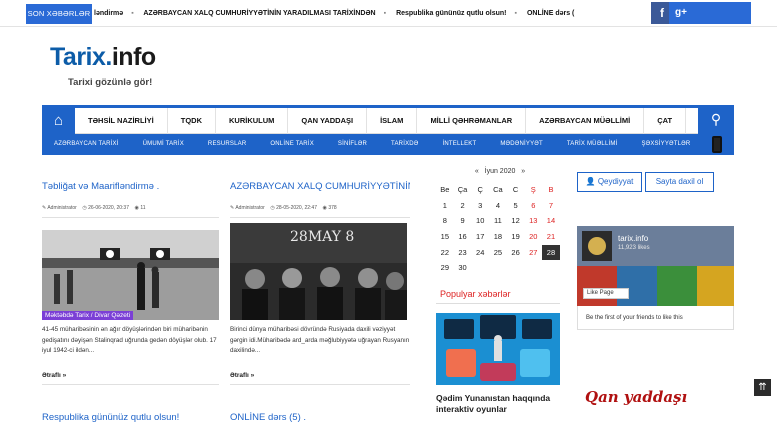  Describe the element at coordinates (477, 171) in the screenshot. I see `calendar-prev: «` at that location.